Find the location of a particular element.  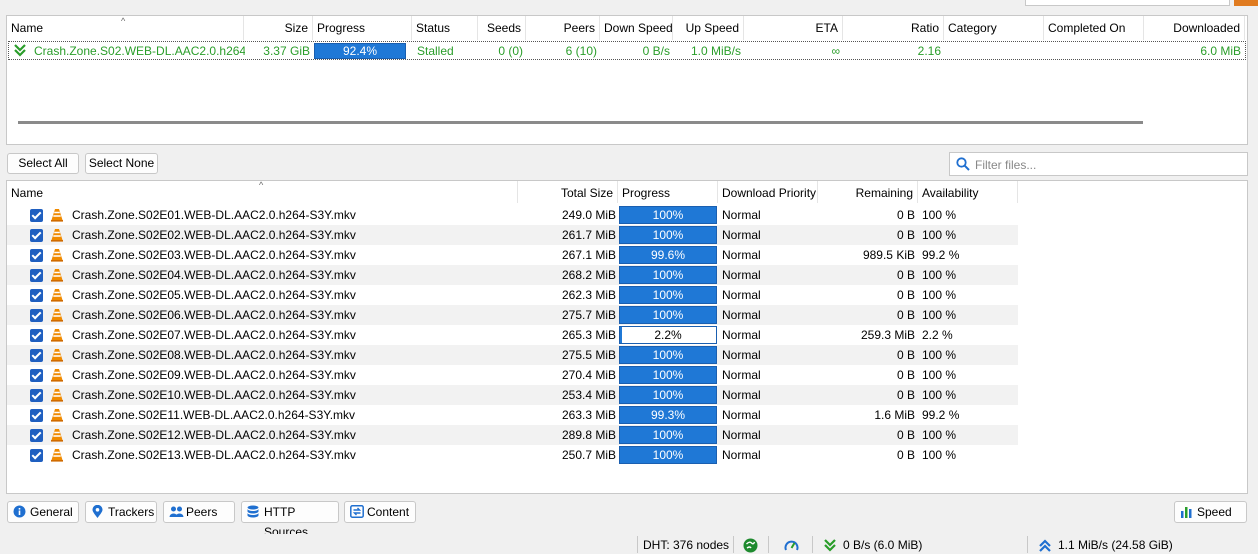

tab-content: Content is located at coordinates (380, 512).